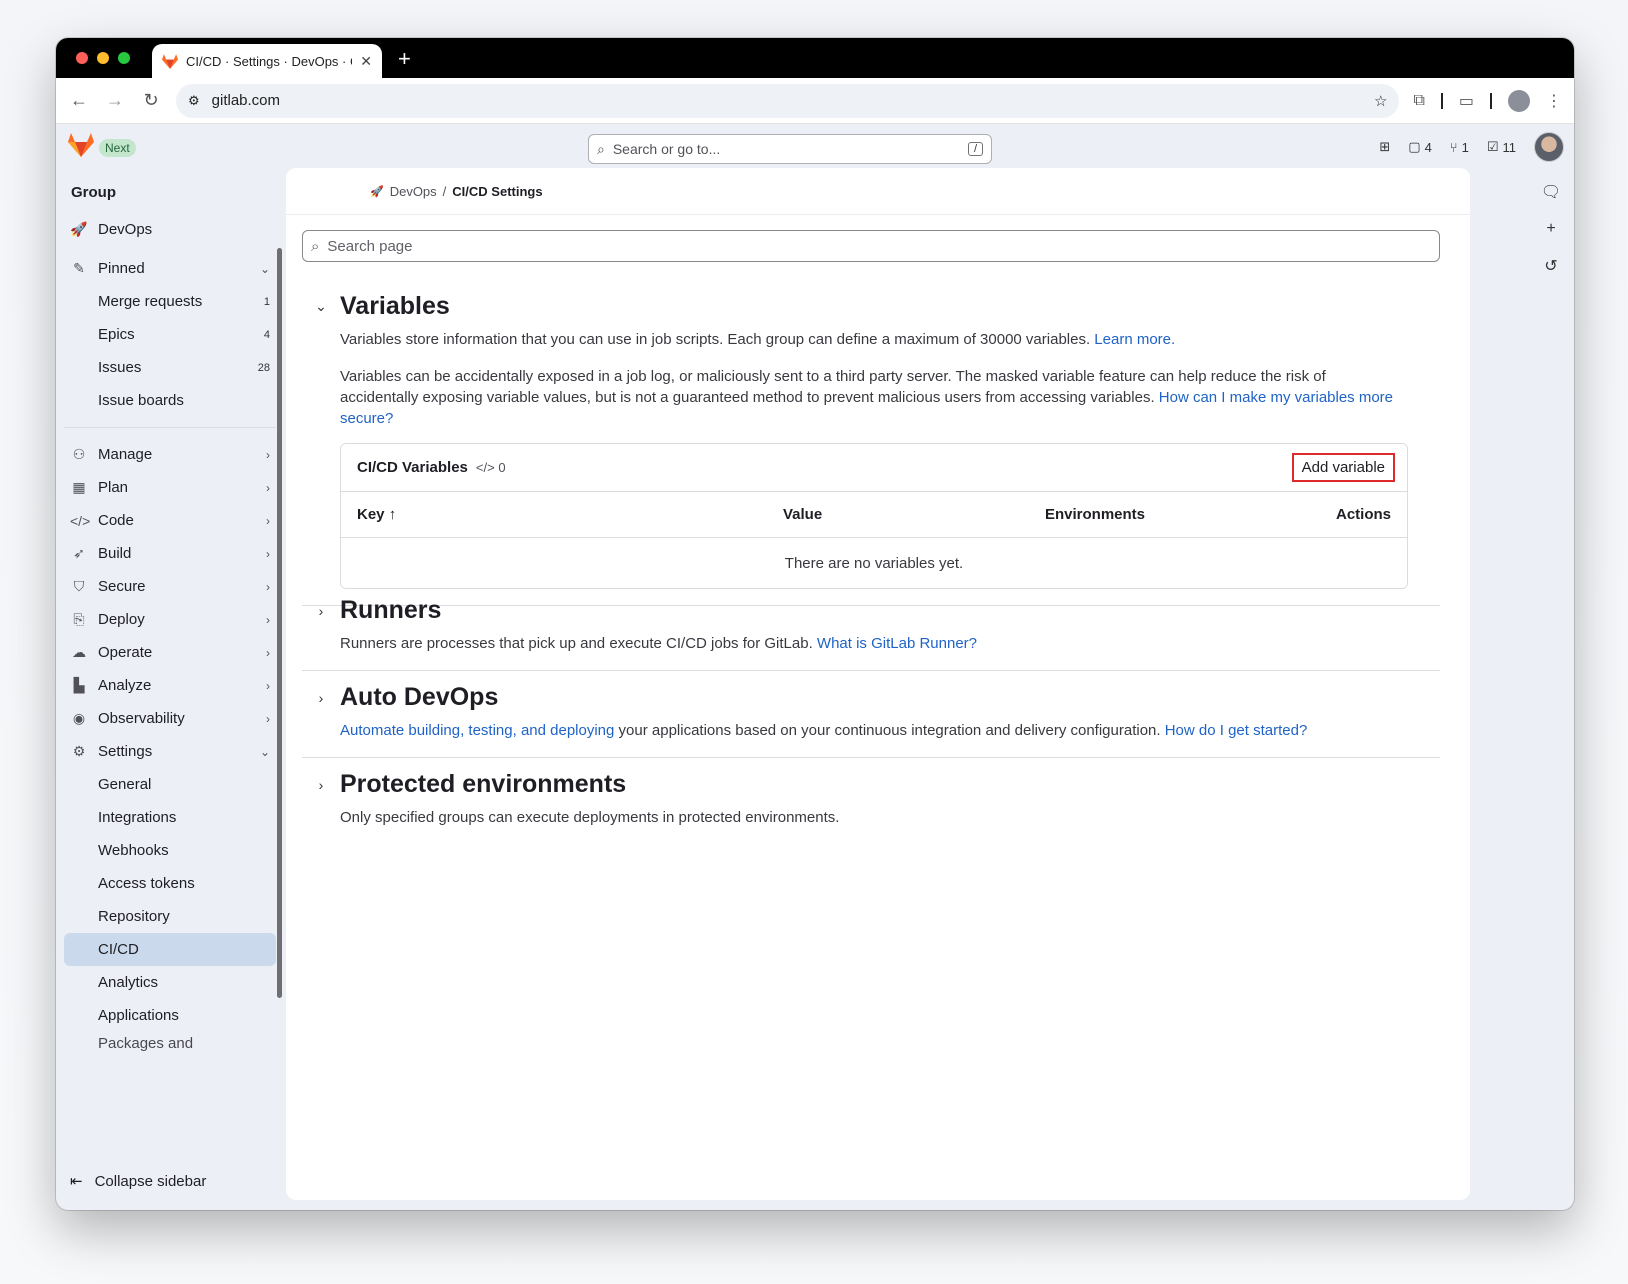 The image size is (1628, 1284). Describe the element at coordinates (321, 306) in the screenshot. I see `chevron-down-icon: ⌄` at that location.